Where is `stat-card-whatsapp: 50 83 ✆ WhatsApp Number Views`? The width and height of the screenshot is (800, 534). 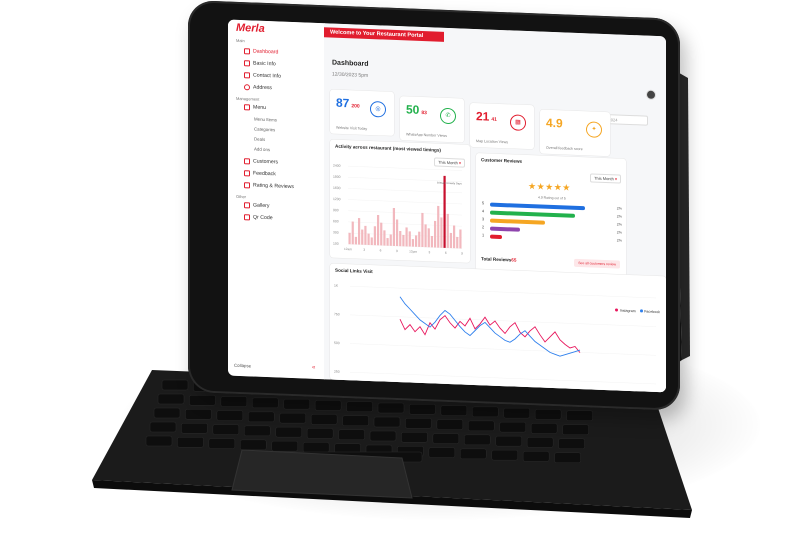
stat-card-whatsapp: 50 83 ✆ WhatsApp Number Views is located at coordinates (432, 119).